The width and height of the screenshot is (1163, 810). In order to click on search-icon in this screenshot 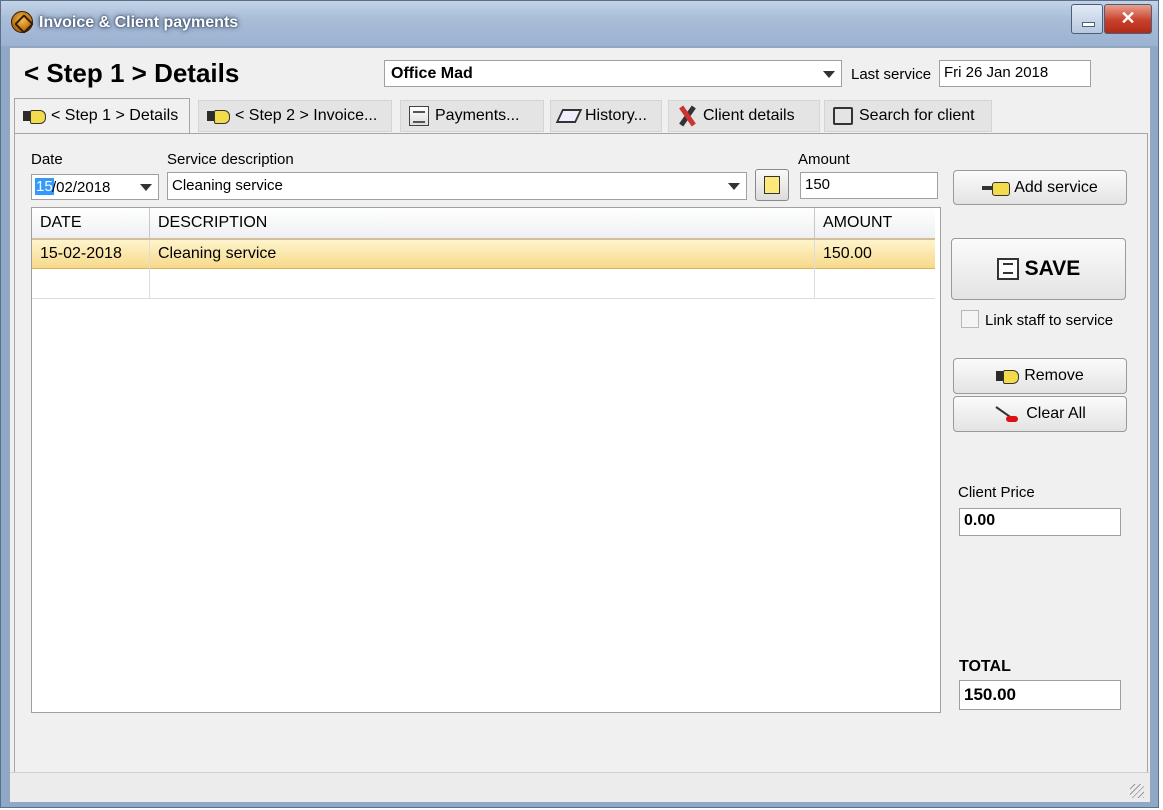, I will do `click(843, 116)`.